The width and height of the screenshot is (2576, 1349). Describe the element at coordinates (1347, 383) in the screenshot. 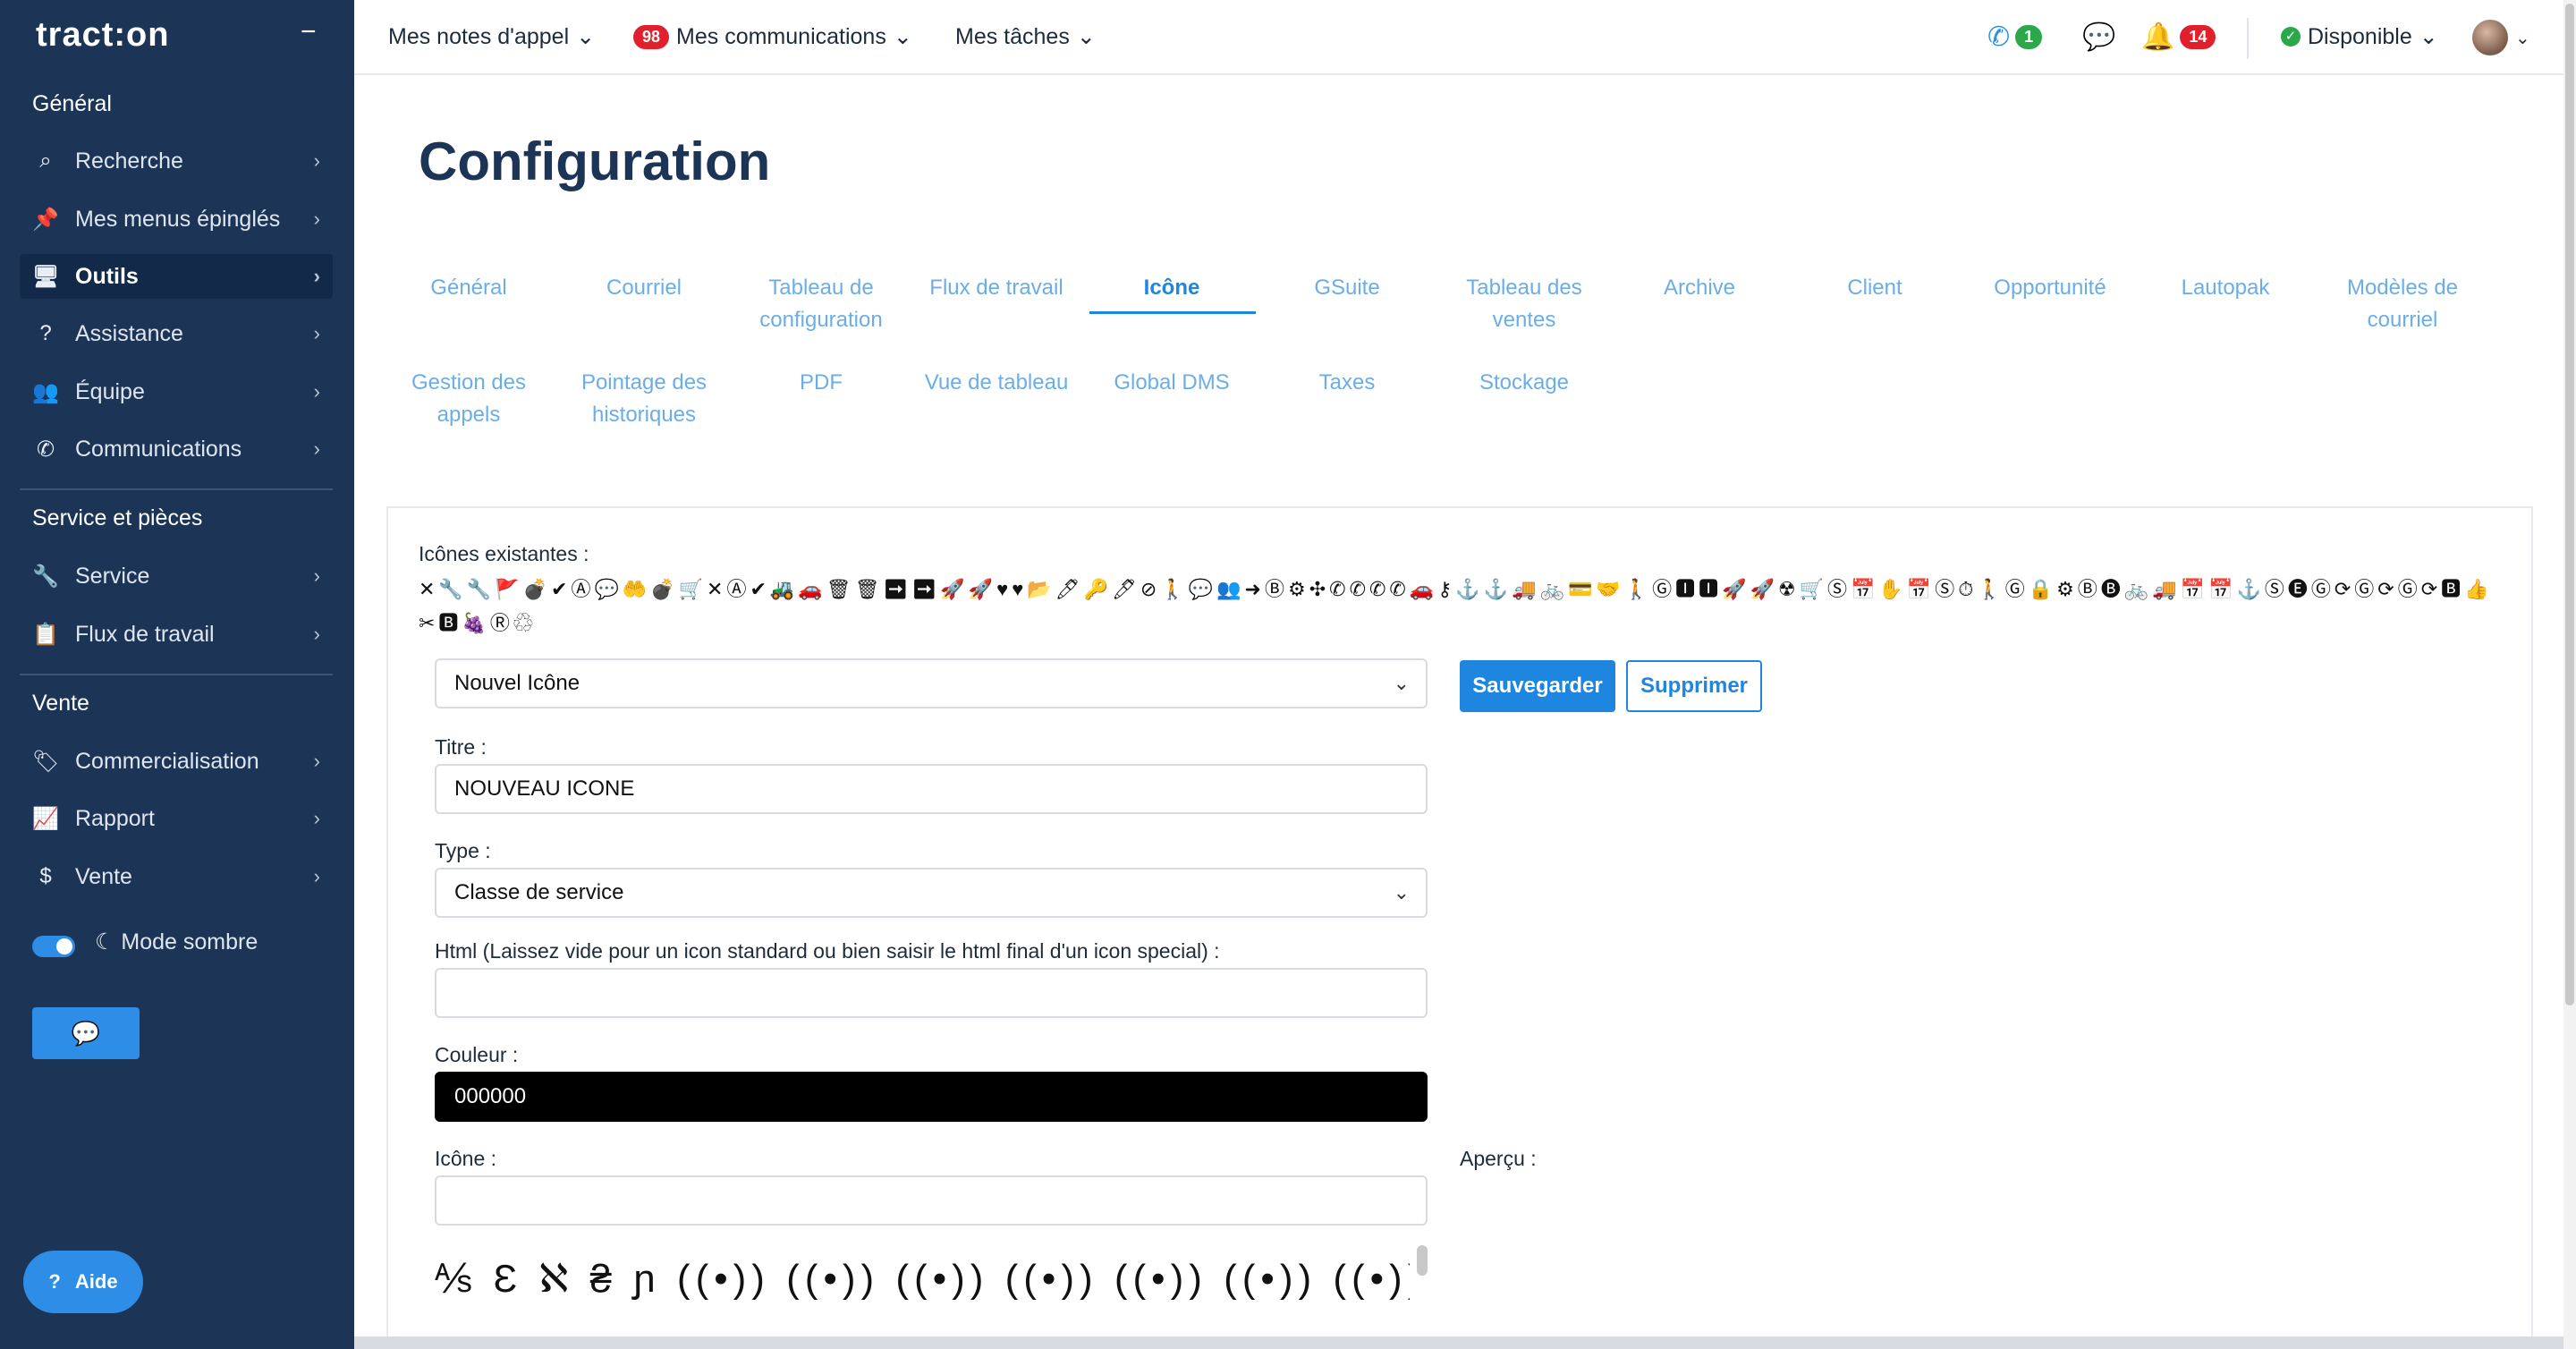

I see `tab-taxes: Taxes` at that location.